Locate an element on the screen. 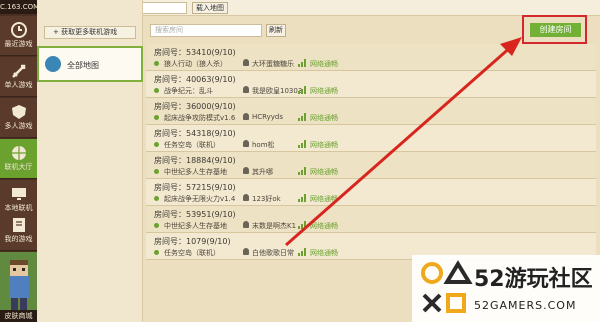 This screenshot has height=322, width=600. nav-label: 最近游戏 is located at coordinates (18, 44).